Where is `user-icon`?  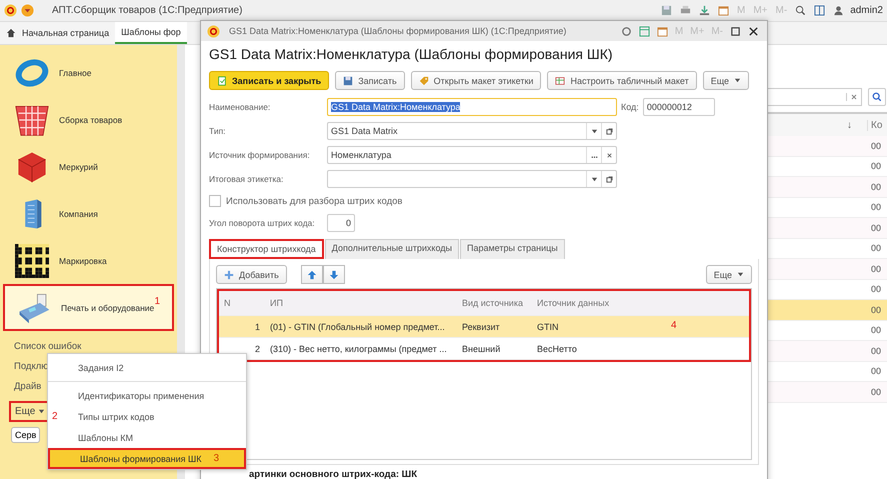 user-icon is located at coordinates (838, 10).